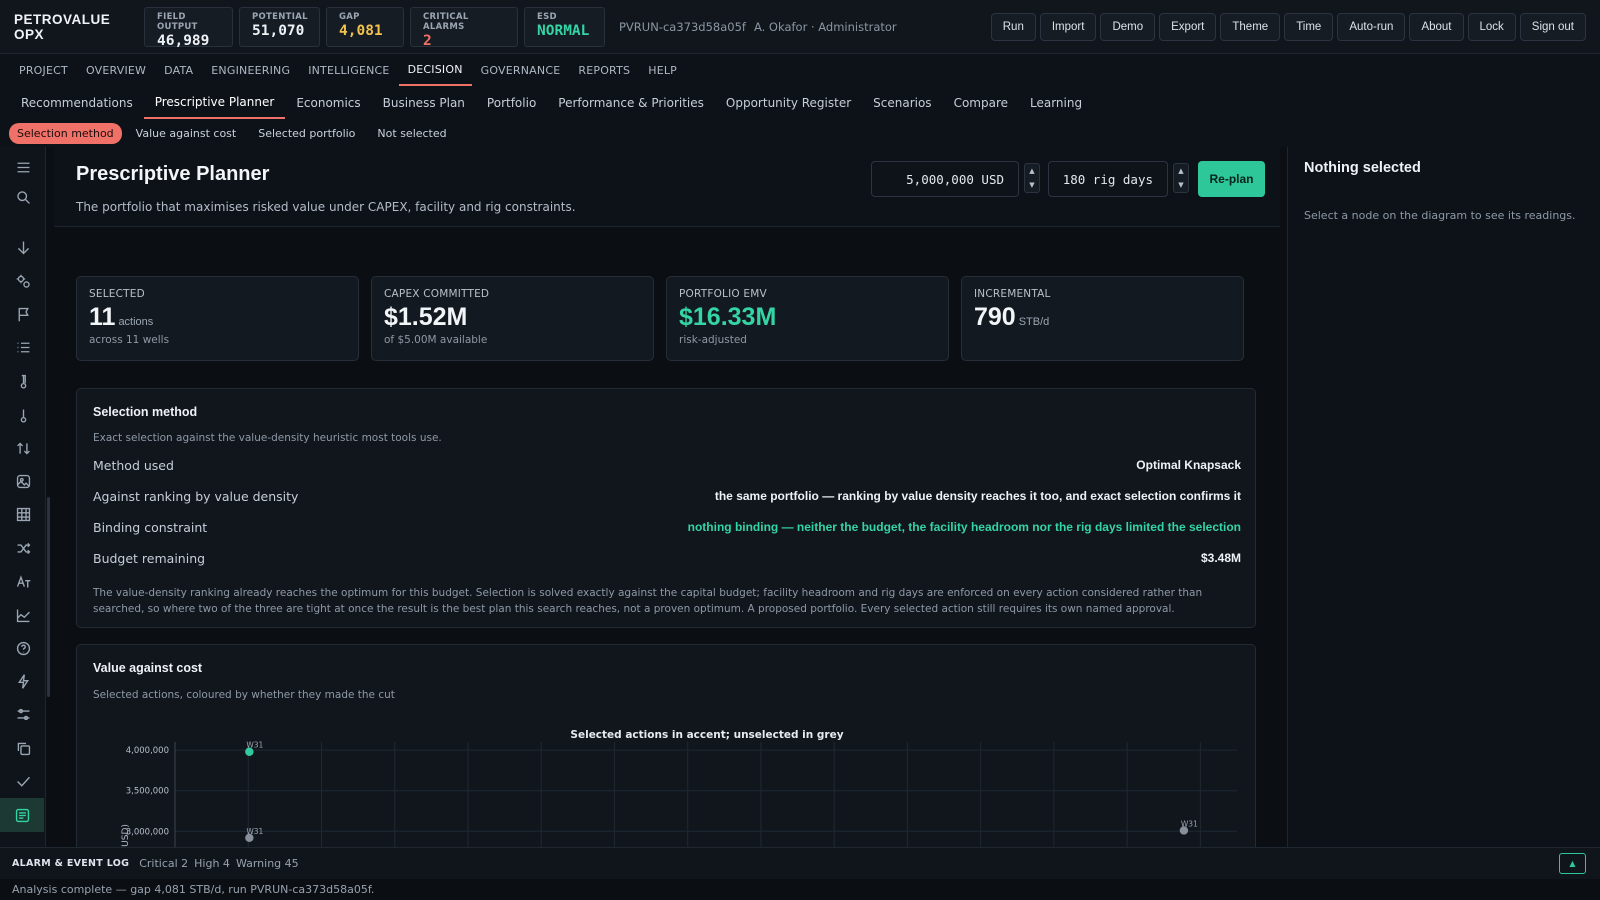 Image resolution: width=1600 pixels, height=900 pixels. I want to click on tab-business-plan: Business Plan, so click(424, 102).